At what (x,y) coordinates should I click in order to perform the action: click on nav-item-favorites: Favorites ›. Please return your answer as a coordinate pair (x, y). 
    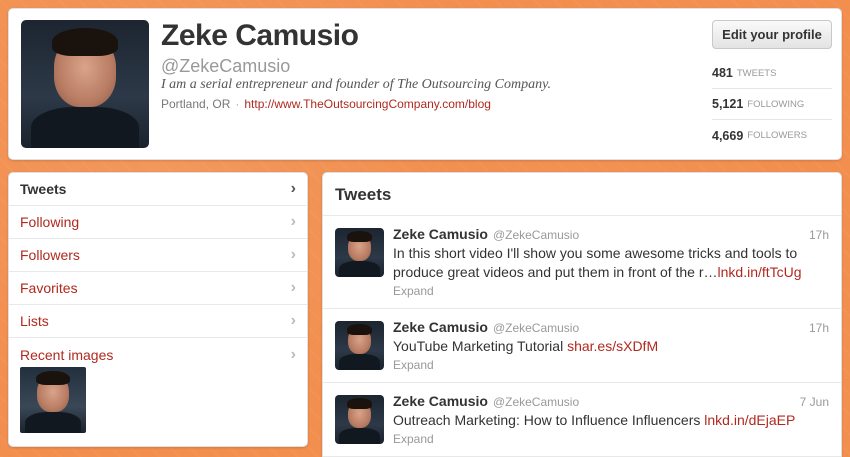
    Looking at the image, I should click on (158, 288).